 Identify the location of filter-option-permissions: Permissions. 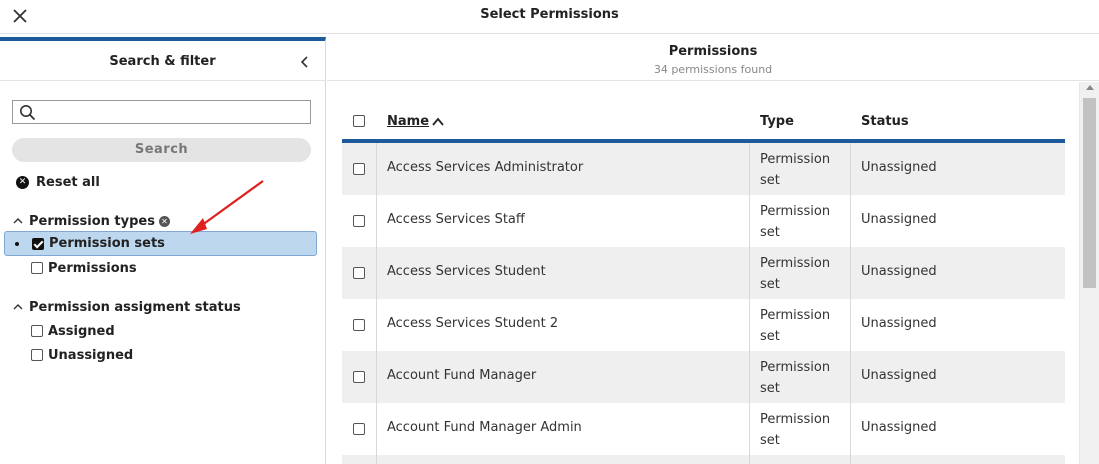
(84, 268).